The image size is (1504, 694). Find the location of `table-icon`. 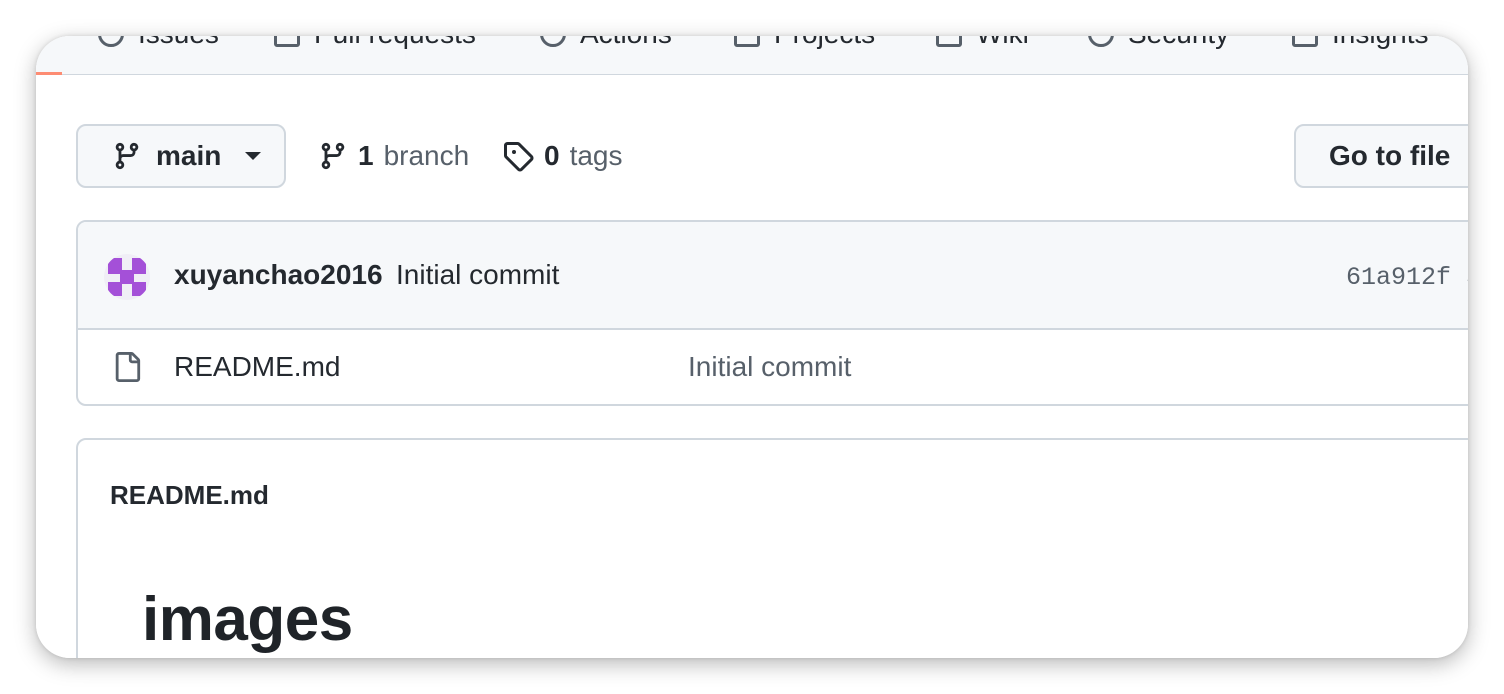

table-icon is located at coordinates (747, 41).